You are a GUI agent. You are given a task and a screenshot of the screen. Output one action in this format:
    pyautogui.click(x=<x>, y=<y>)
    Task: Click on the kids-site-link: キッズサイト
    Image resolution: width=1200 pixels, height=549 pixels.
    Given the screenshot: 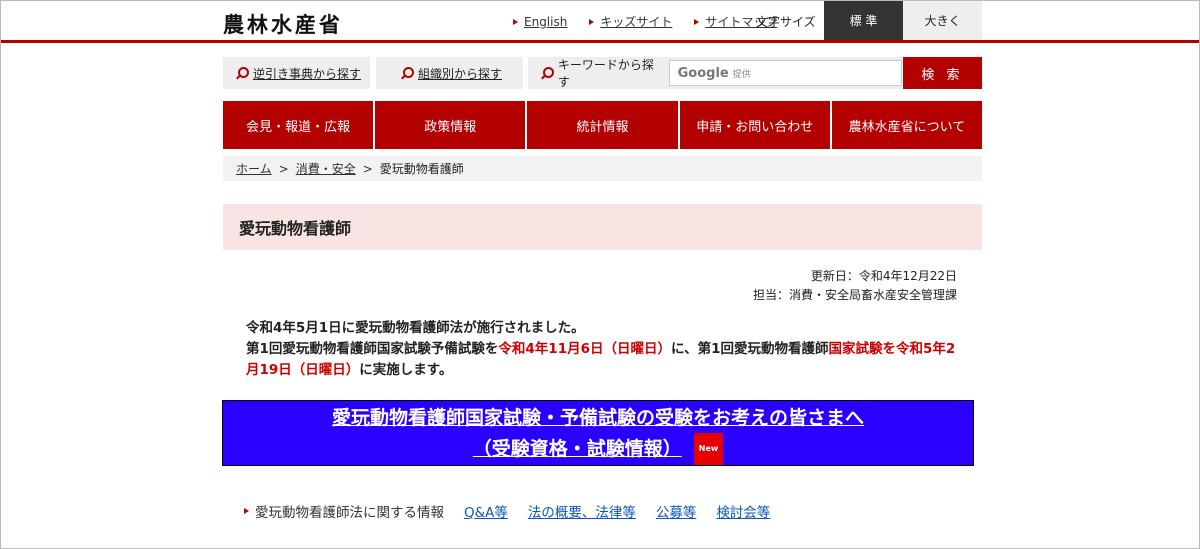 What is the action you would take?
    pyautogui.click(x=630, y=21)
    